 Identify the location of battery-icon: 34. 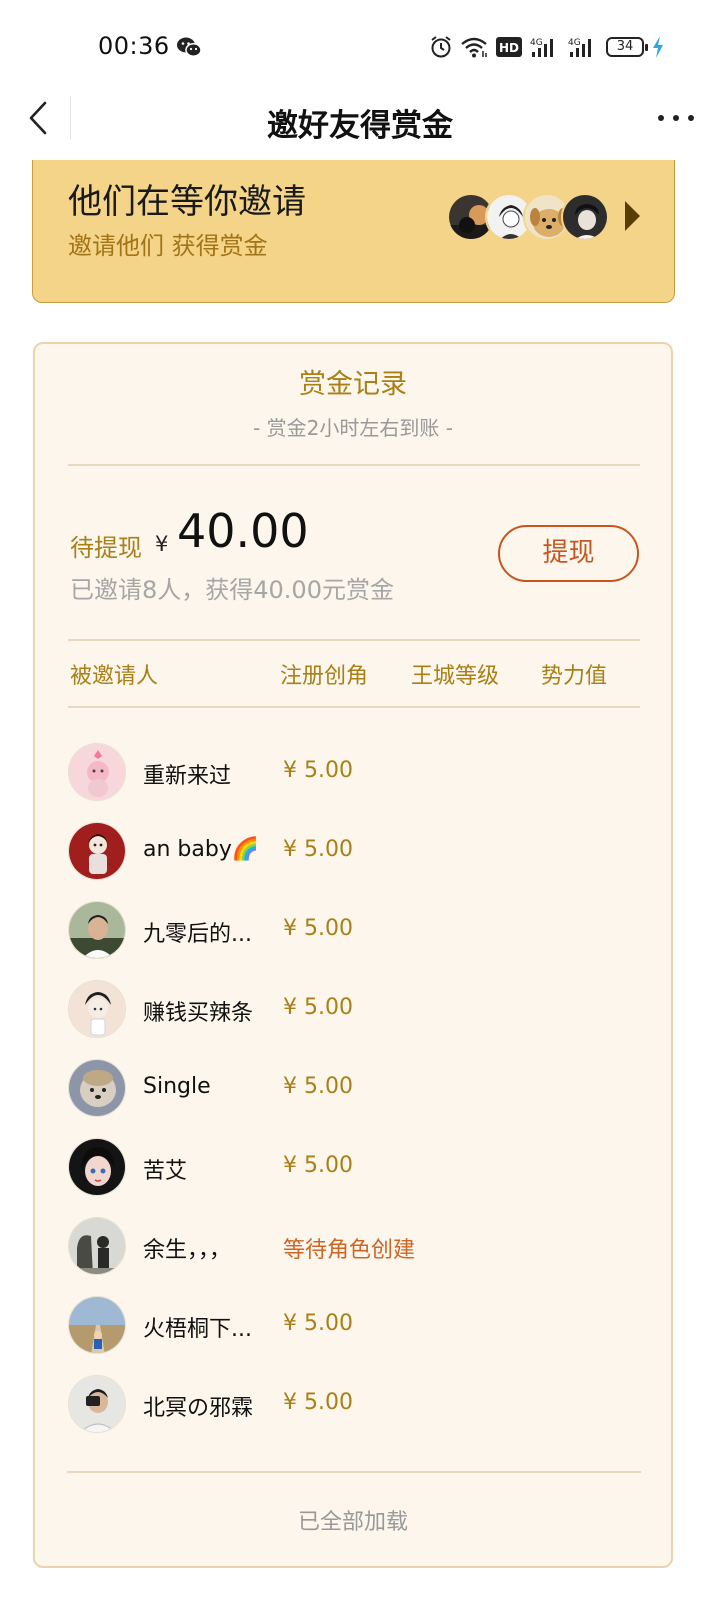
(627, 47).